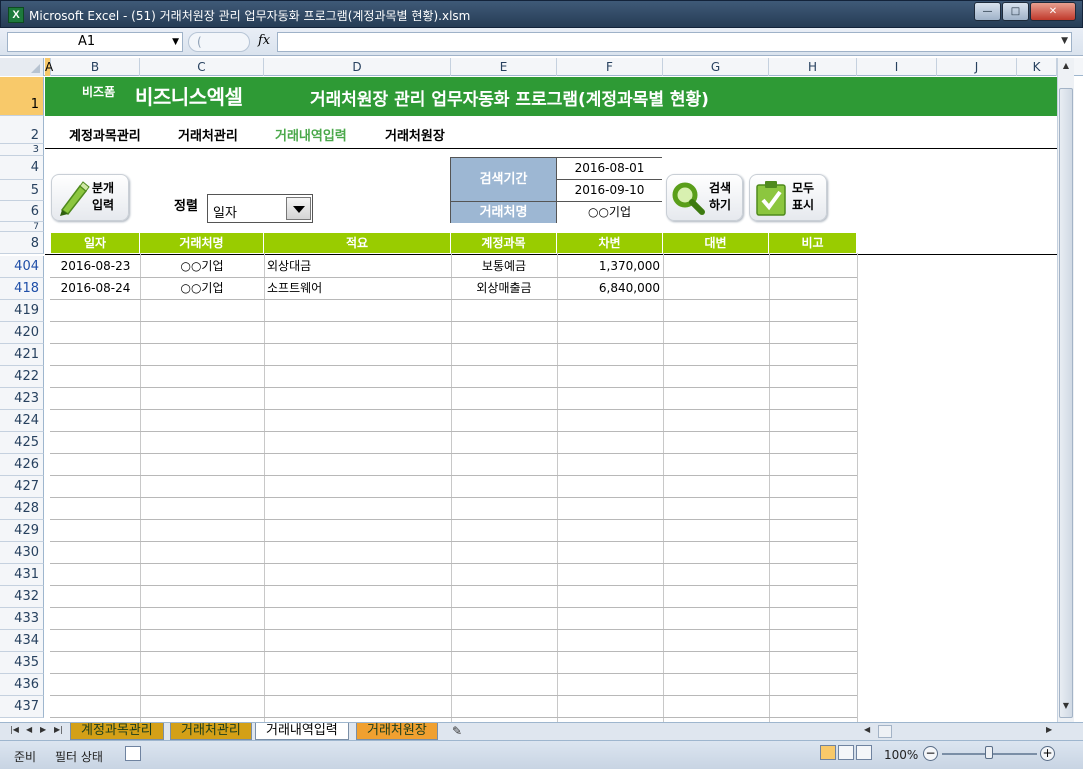  Describe the element at coordinates (43, 729) in the screenshot. I see `next-sheet-icon: ▶` at that location.